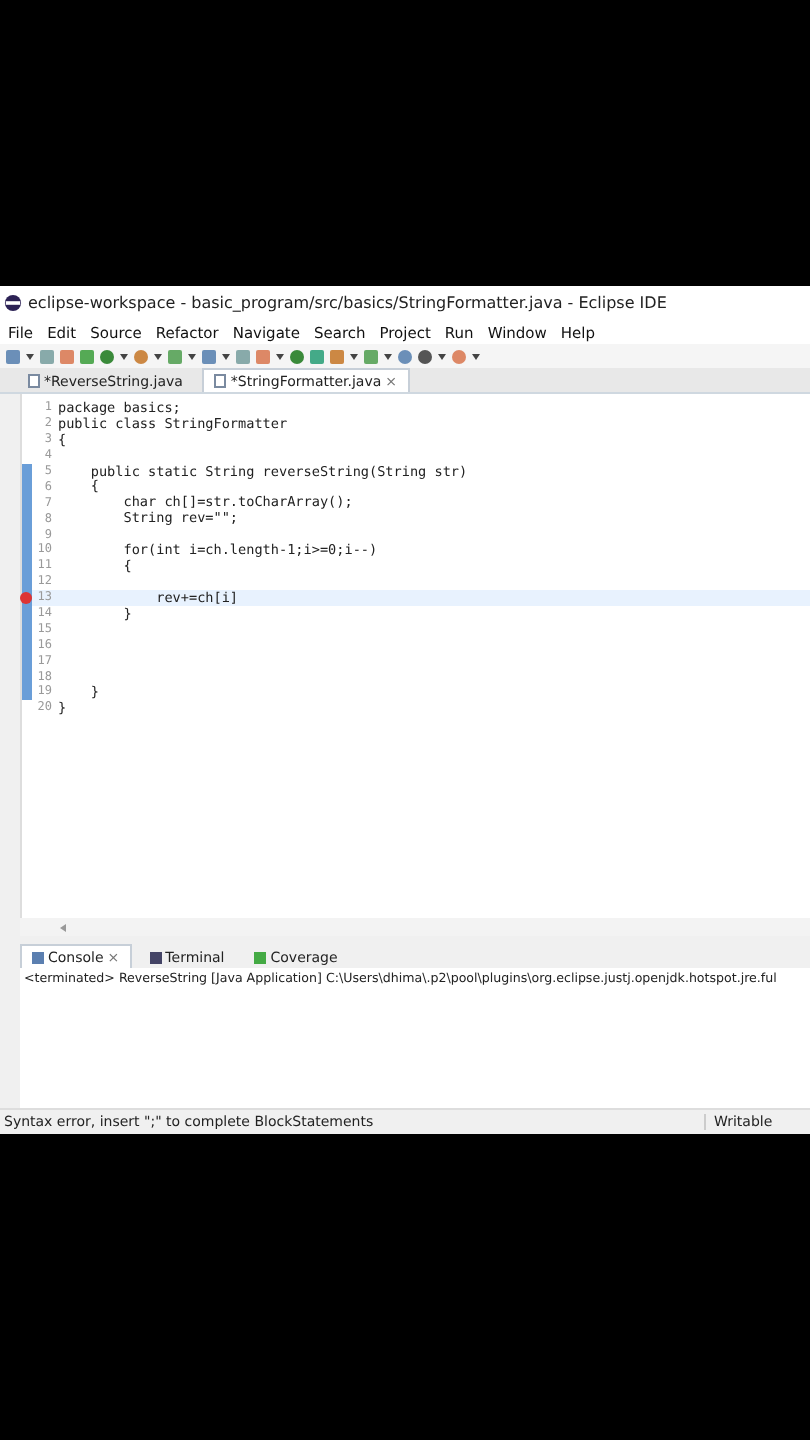 The width and height of the screenshot is (810, 1440). What do you see at coordinates (347, 303) in the screenshot?
I see `window-title: eclipse-workspace - basic_program/src/basics/StringFormatter.java - Eclipse IDE` at bounding box center [347, 303].